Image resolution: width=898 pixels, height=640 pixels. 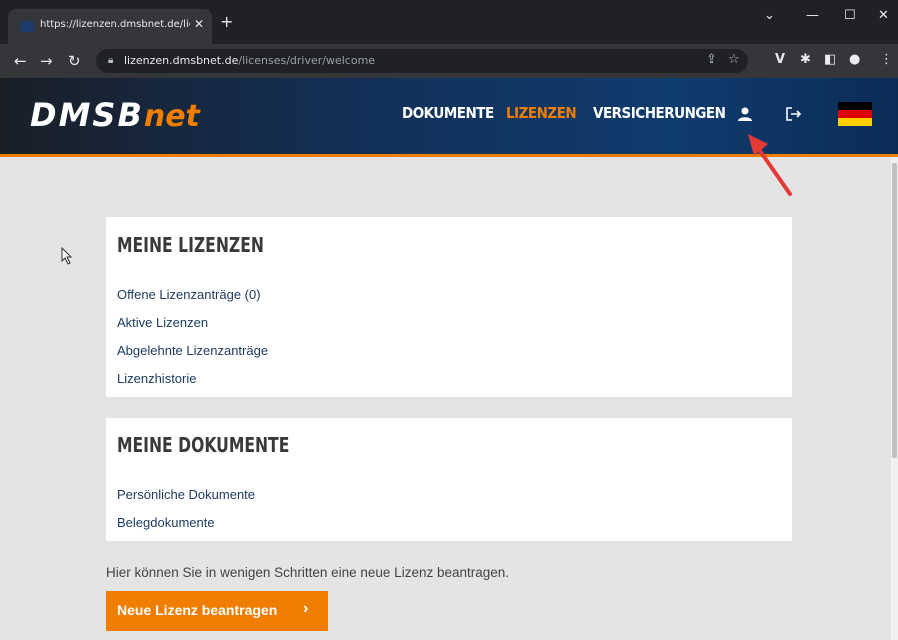 I want to click on bookmark-star-icon: ☆, so click(x=734, y=59).